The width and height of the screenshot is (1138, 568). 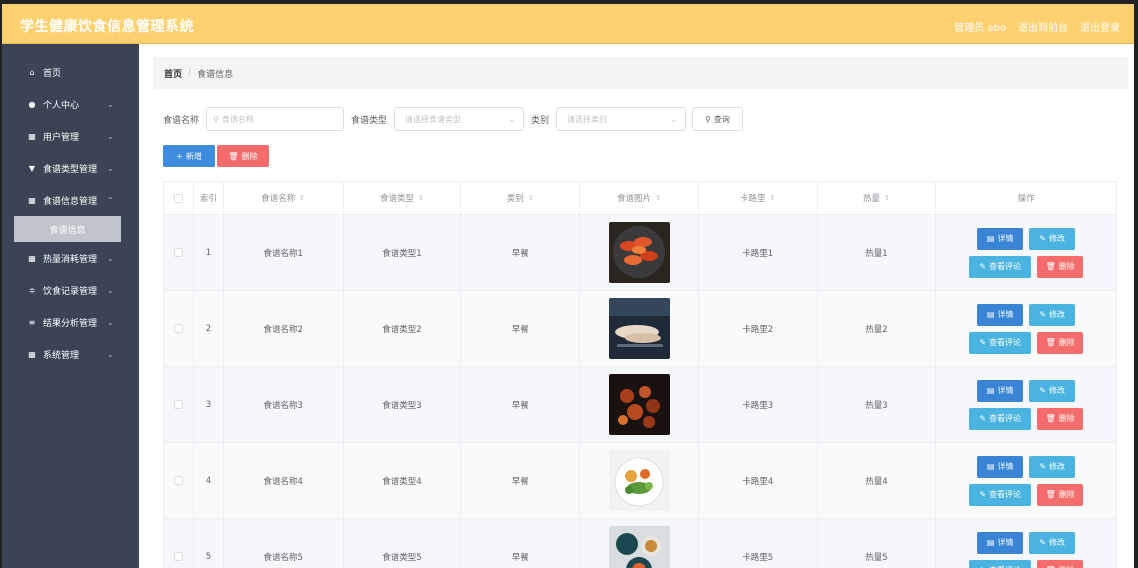 I want to click on select-all-checkbox, so click(x=178, y=198).